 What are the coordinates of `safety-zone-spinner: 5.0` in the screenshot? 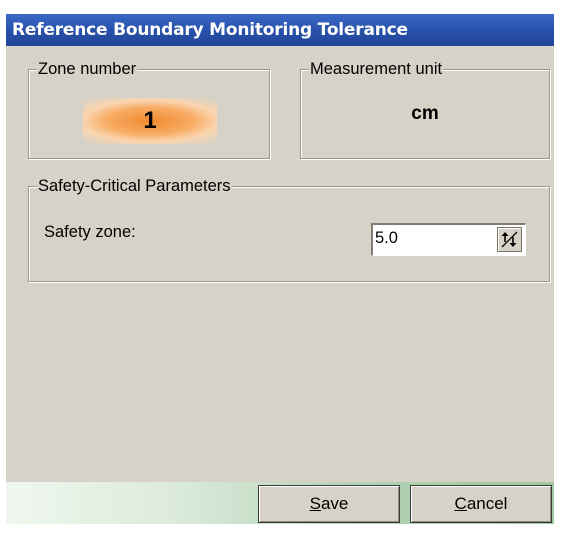 It's located at (448, 239).